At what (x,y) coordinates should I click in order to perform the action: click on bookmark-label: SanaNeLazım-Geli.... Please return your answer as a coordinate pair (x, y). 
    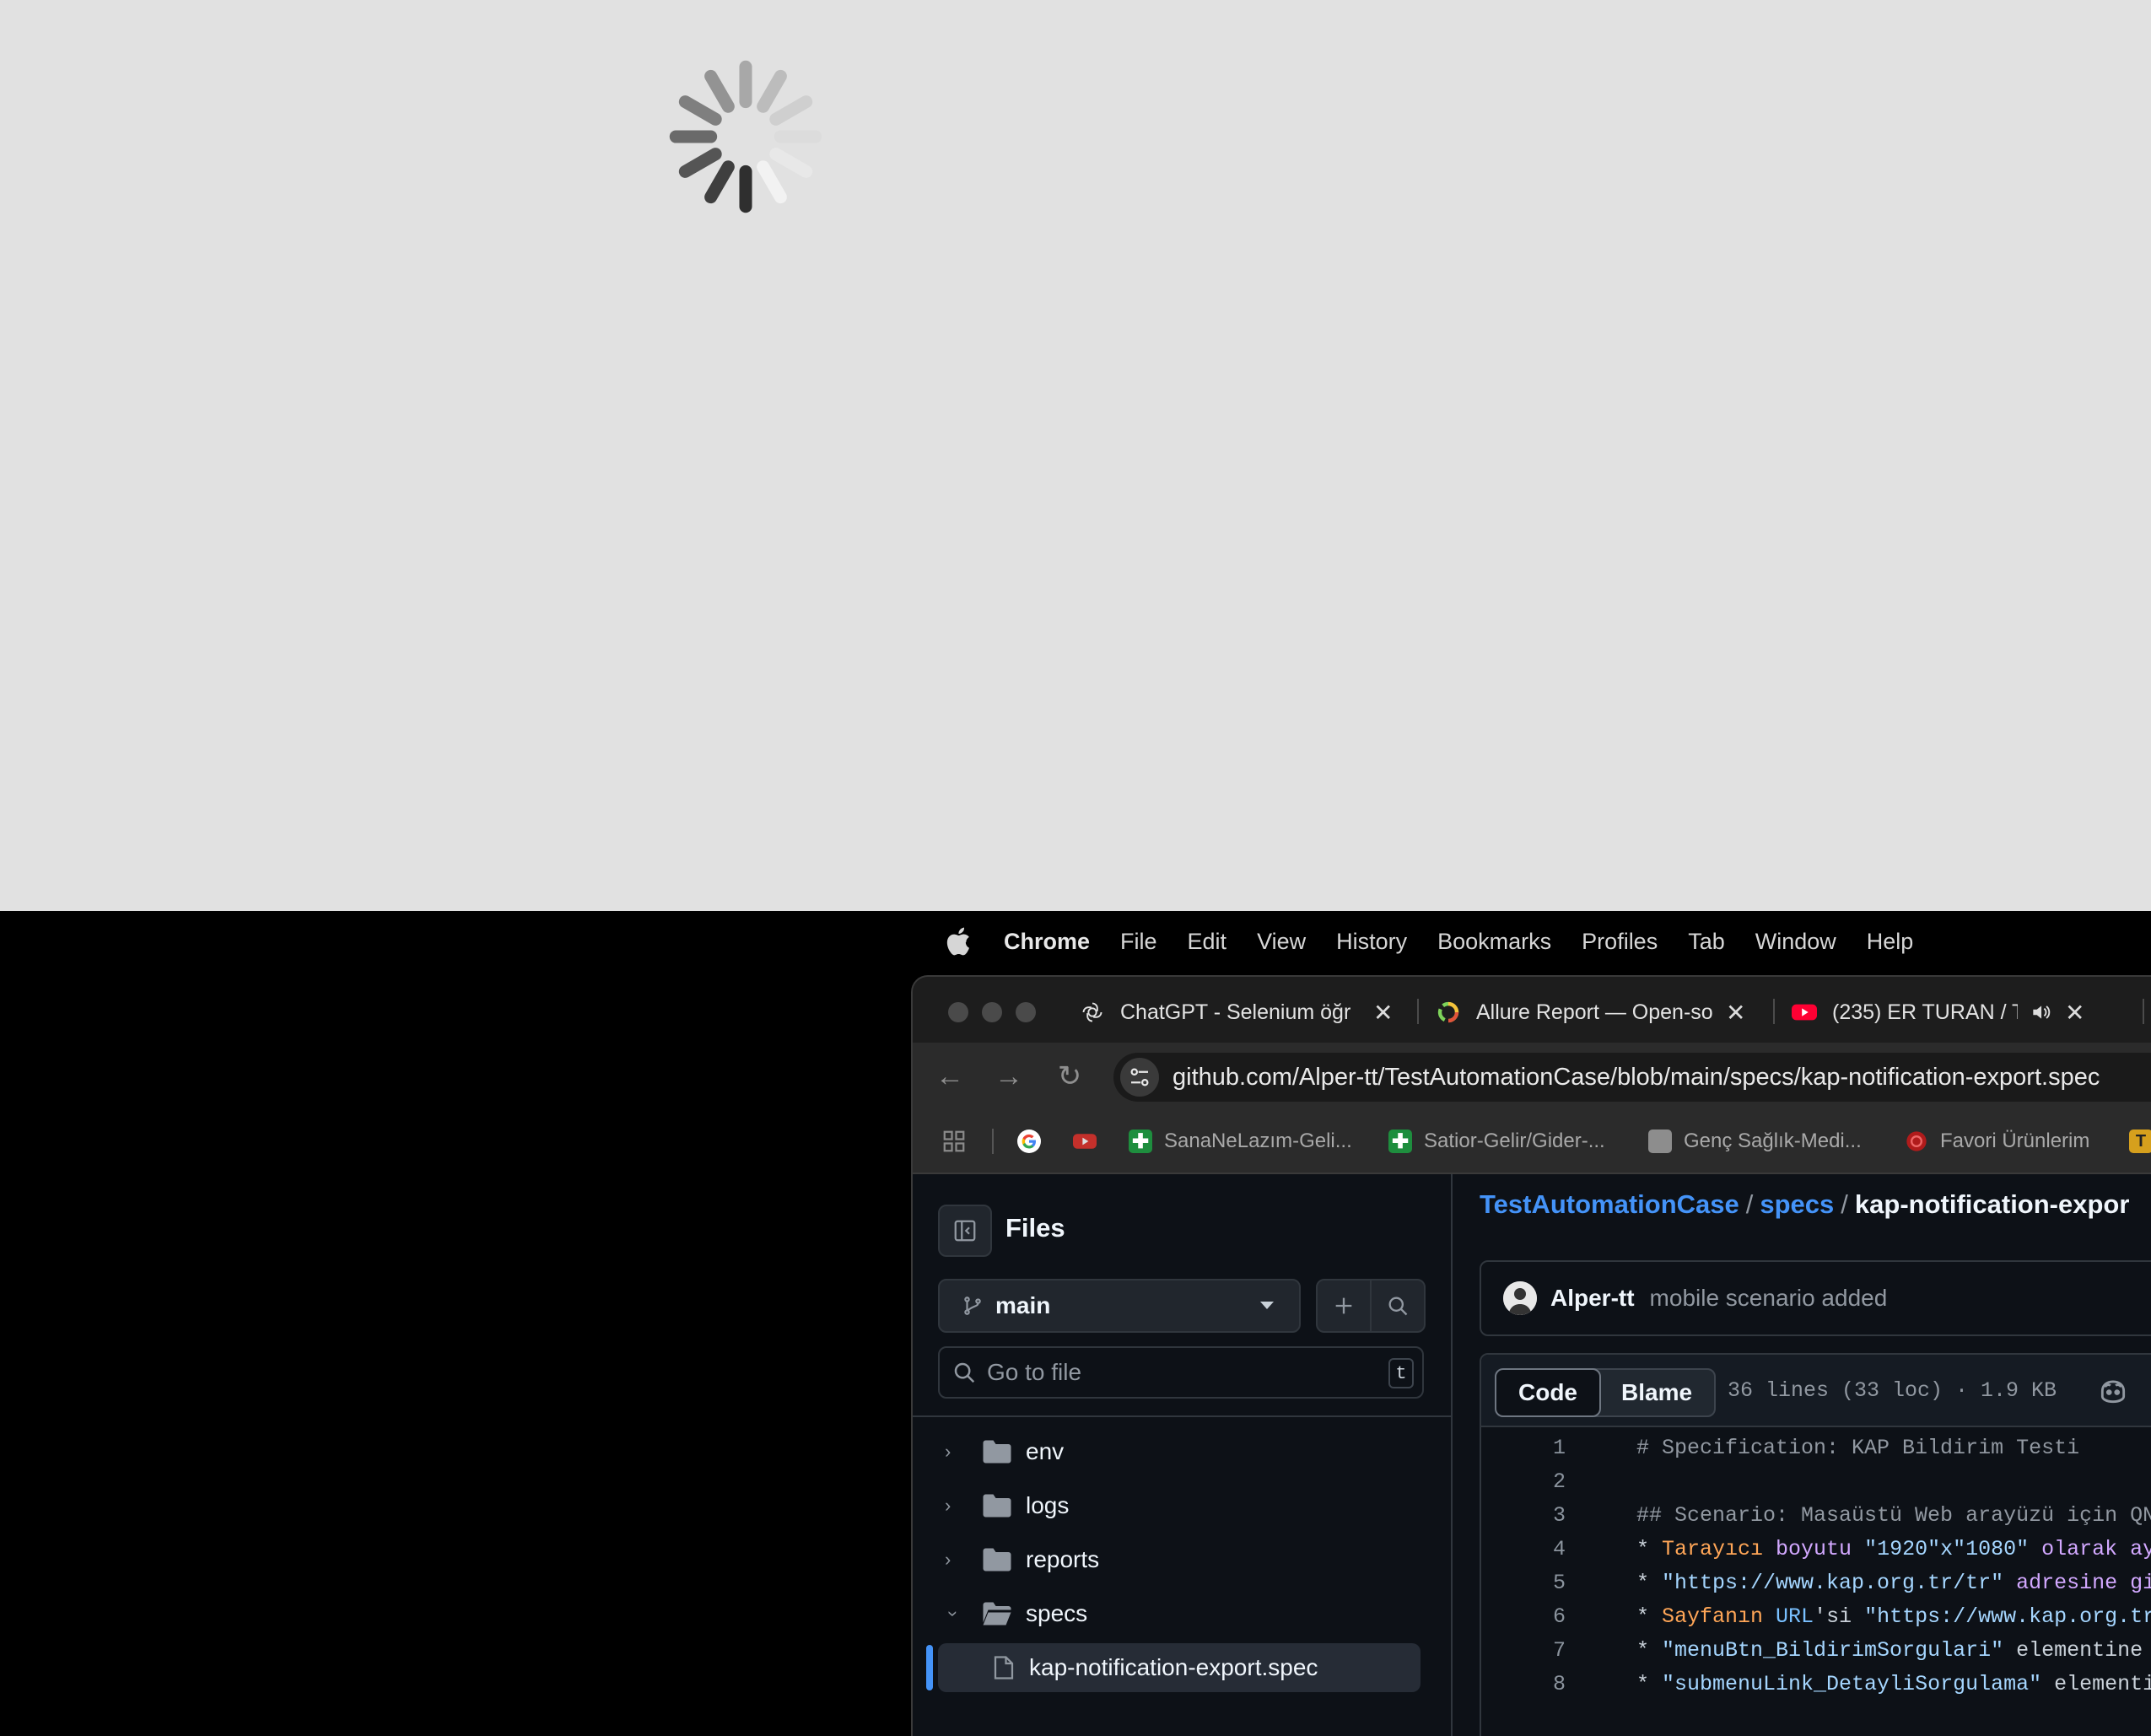
    Looking at the image, I should click on (1258, 1141).